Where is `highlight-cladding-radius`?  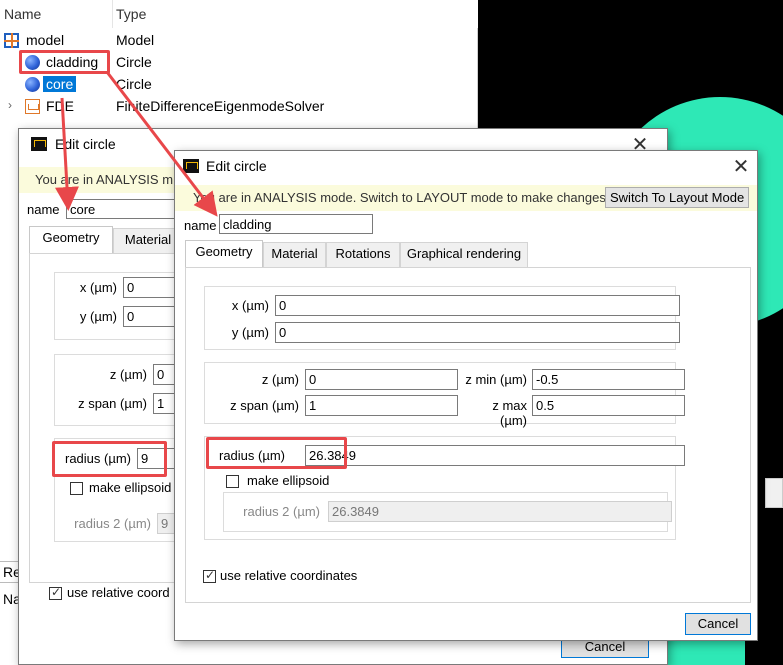
highlight-cladding-radius is located at coordinates (276, 453).